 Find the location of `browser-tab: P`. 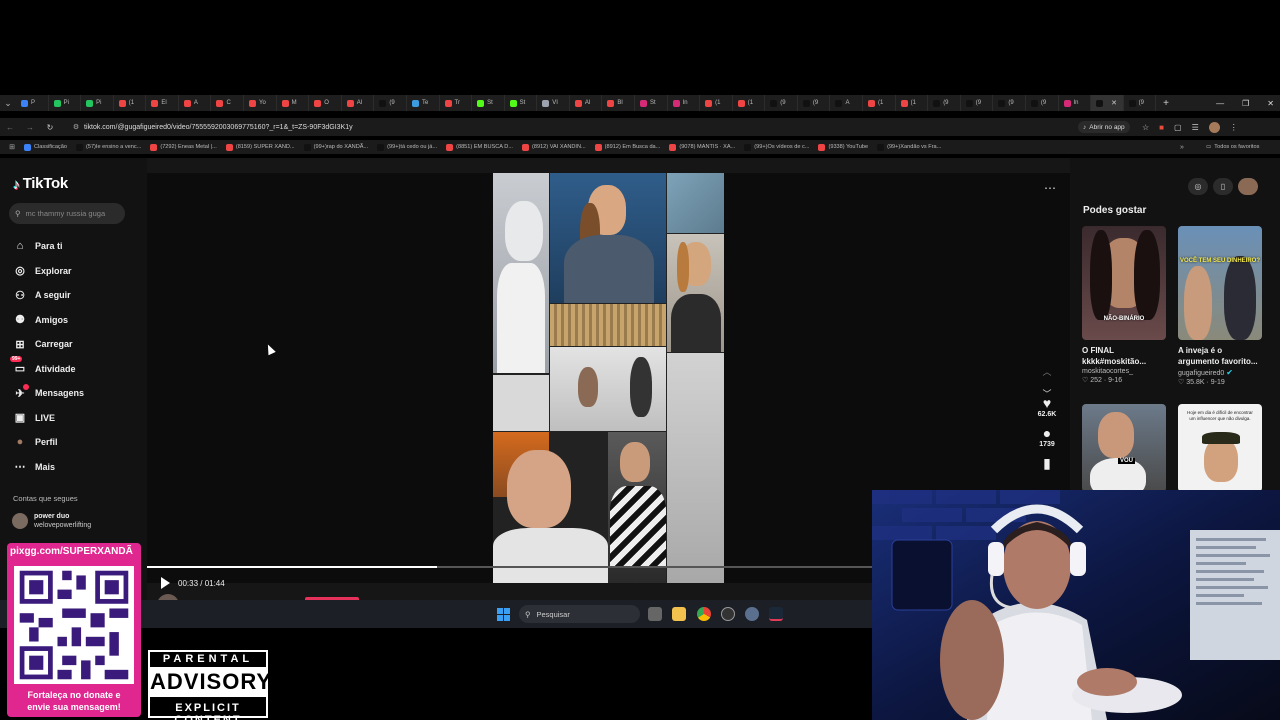

browser-tab: P is located at coordinates (32, 103).